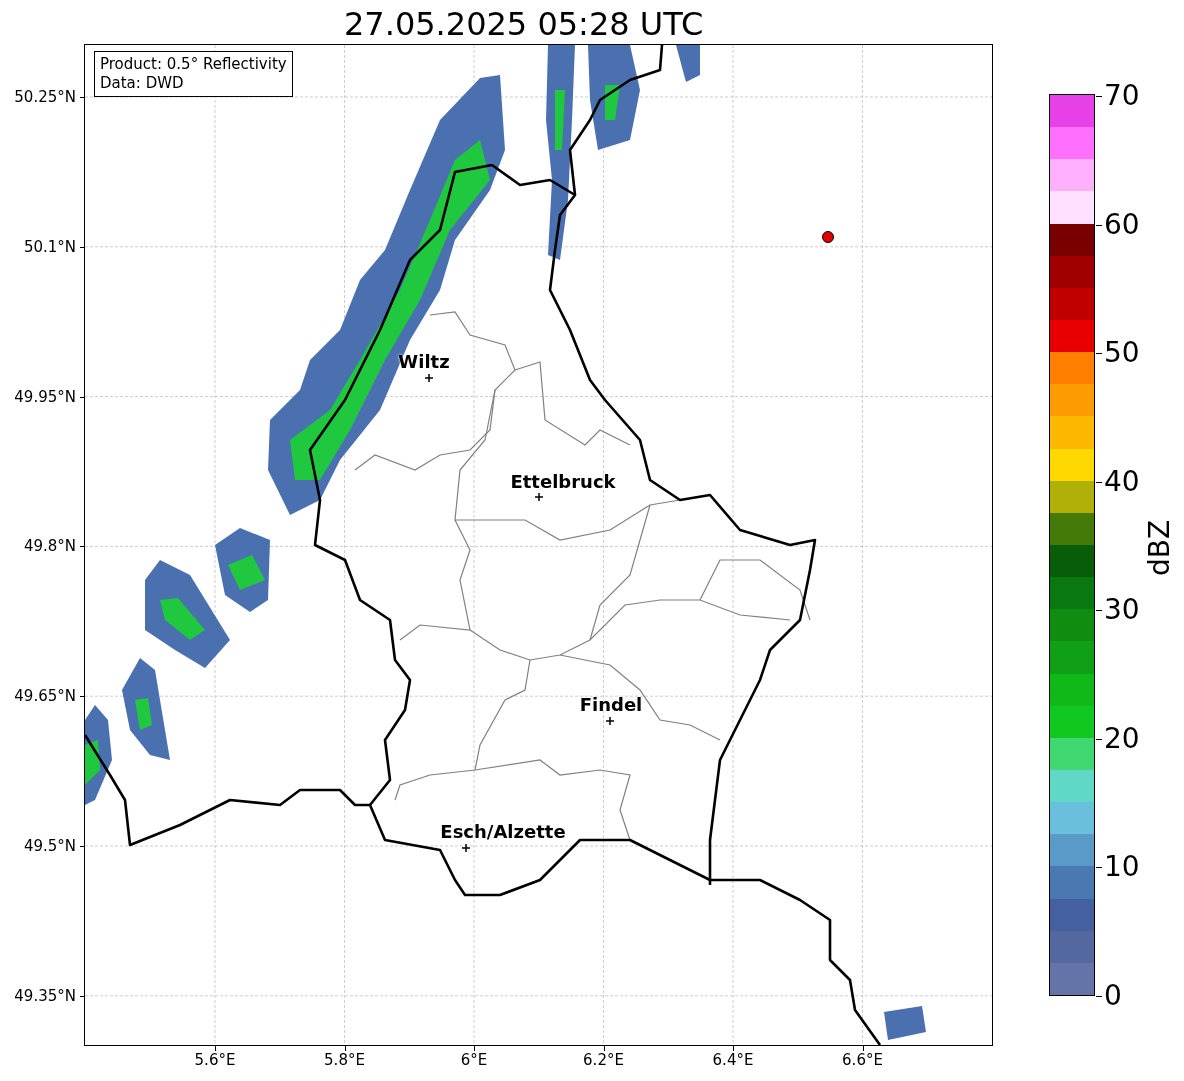 The image size is (1184, 1081). Describe the element at coordinates (1122, 224) in the screenshot. I see `colorbar-tick-label: 60` at that location.